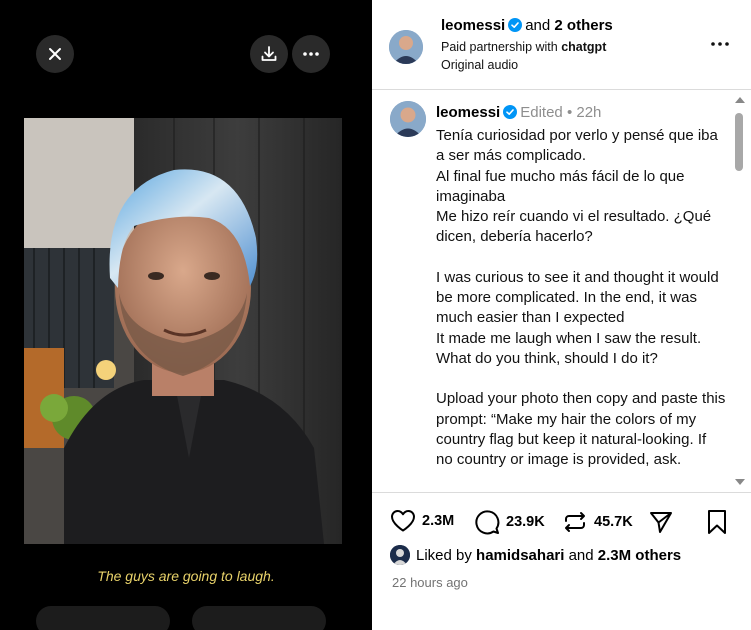 Image resolution: width=751 pixels, height=630 pixels. I want to click on scroll-up-arrow-icon, so click(740, 100).